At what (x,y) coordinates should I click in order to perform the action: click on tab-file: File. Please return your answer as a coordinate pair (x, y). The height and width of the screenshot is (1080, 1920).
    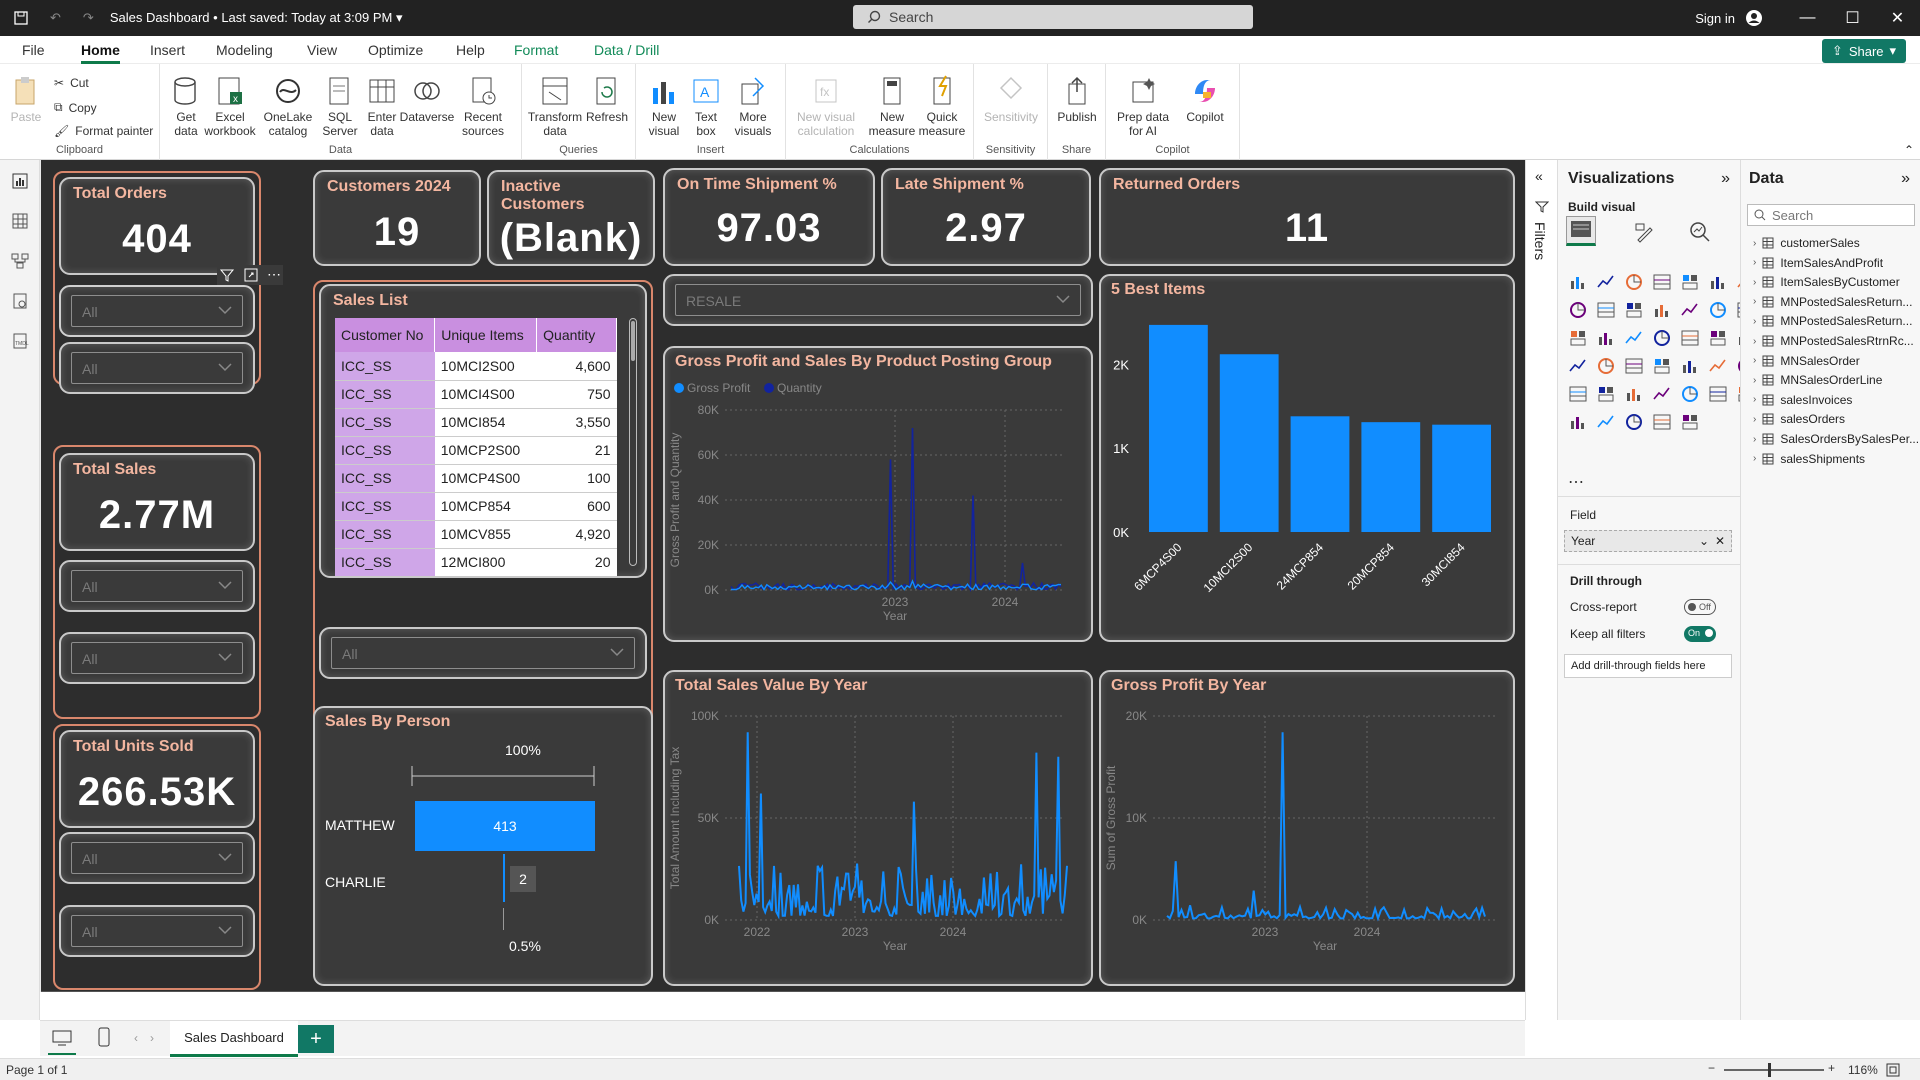
    Looking at the image, I should click on (33, 50).